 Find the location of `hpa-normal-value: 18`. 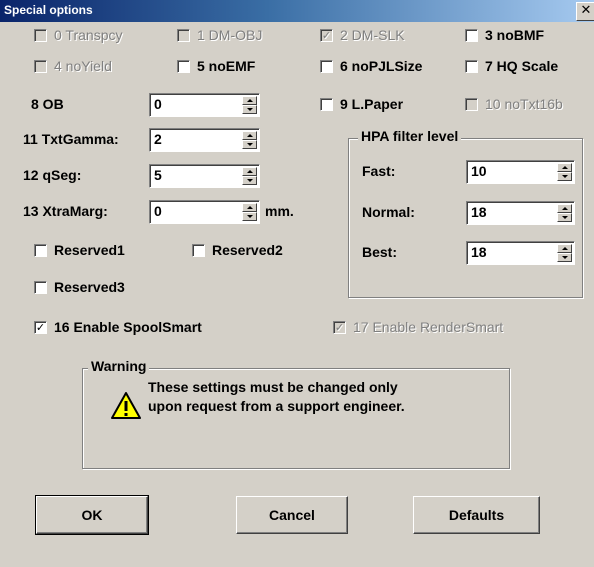

hpa-normal-value: 18 is located at coordinates (479, 212).